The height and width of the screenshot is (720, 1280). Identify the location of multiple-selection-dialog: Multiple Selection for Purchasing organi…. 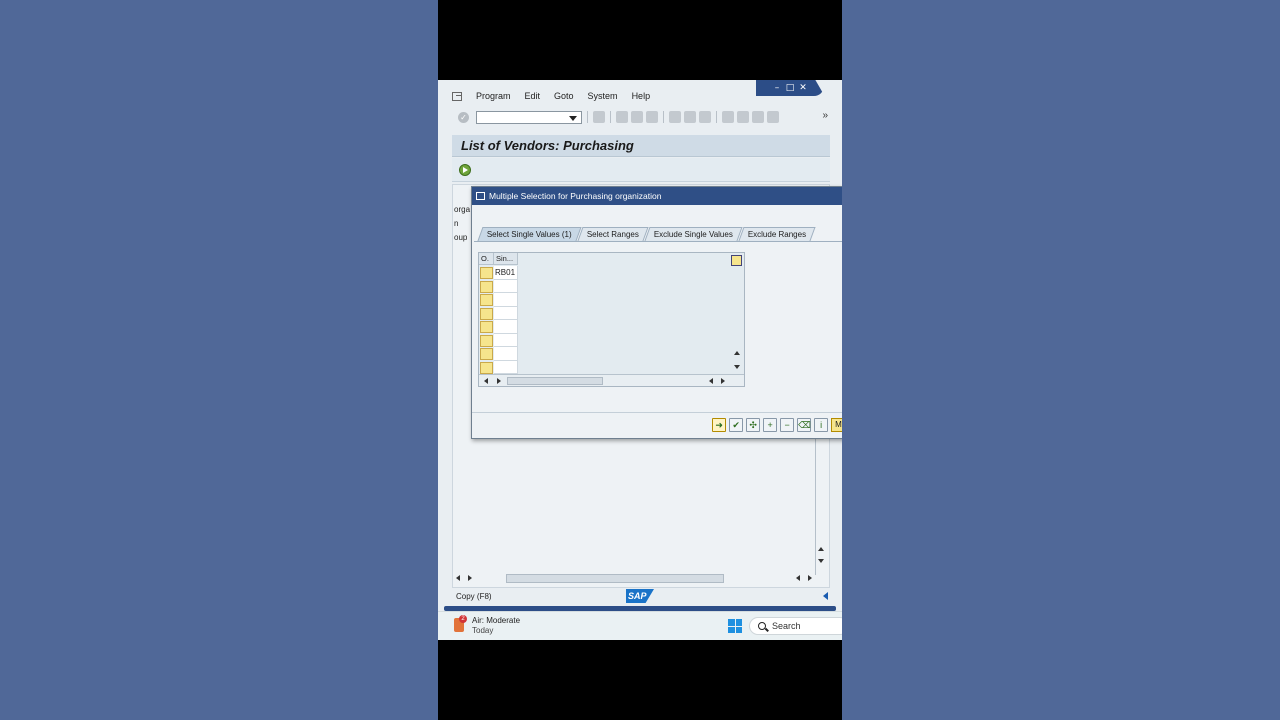
(656, 312).